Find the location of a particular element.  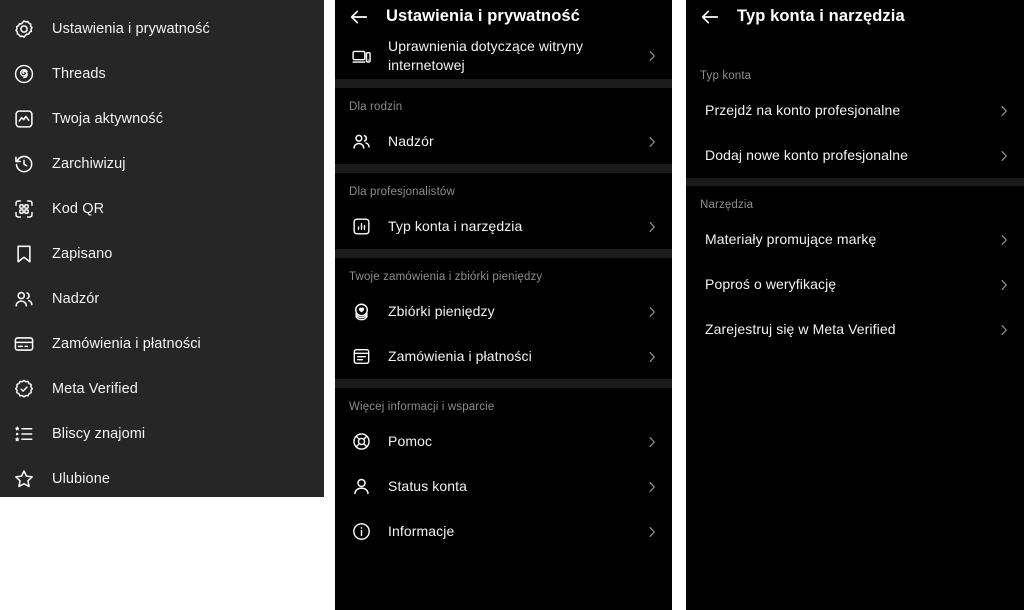

drawer-item-label: Threads is located at coordinates (79, 73).